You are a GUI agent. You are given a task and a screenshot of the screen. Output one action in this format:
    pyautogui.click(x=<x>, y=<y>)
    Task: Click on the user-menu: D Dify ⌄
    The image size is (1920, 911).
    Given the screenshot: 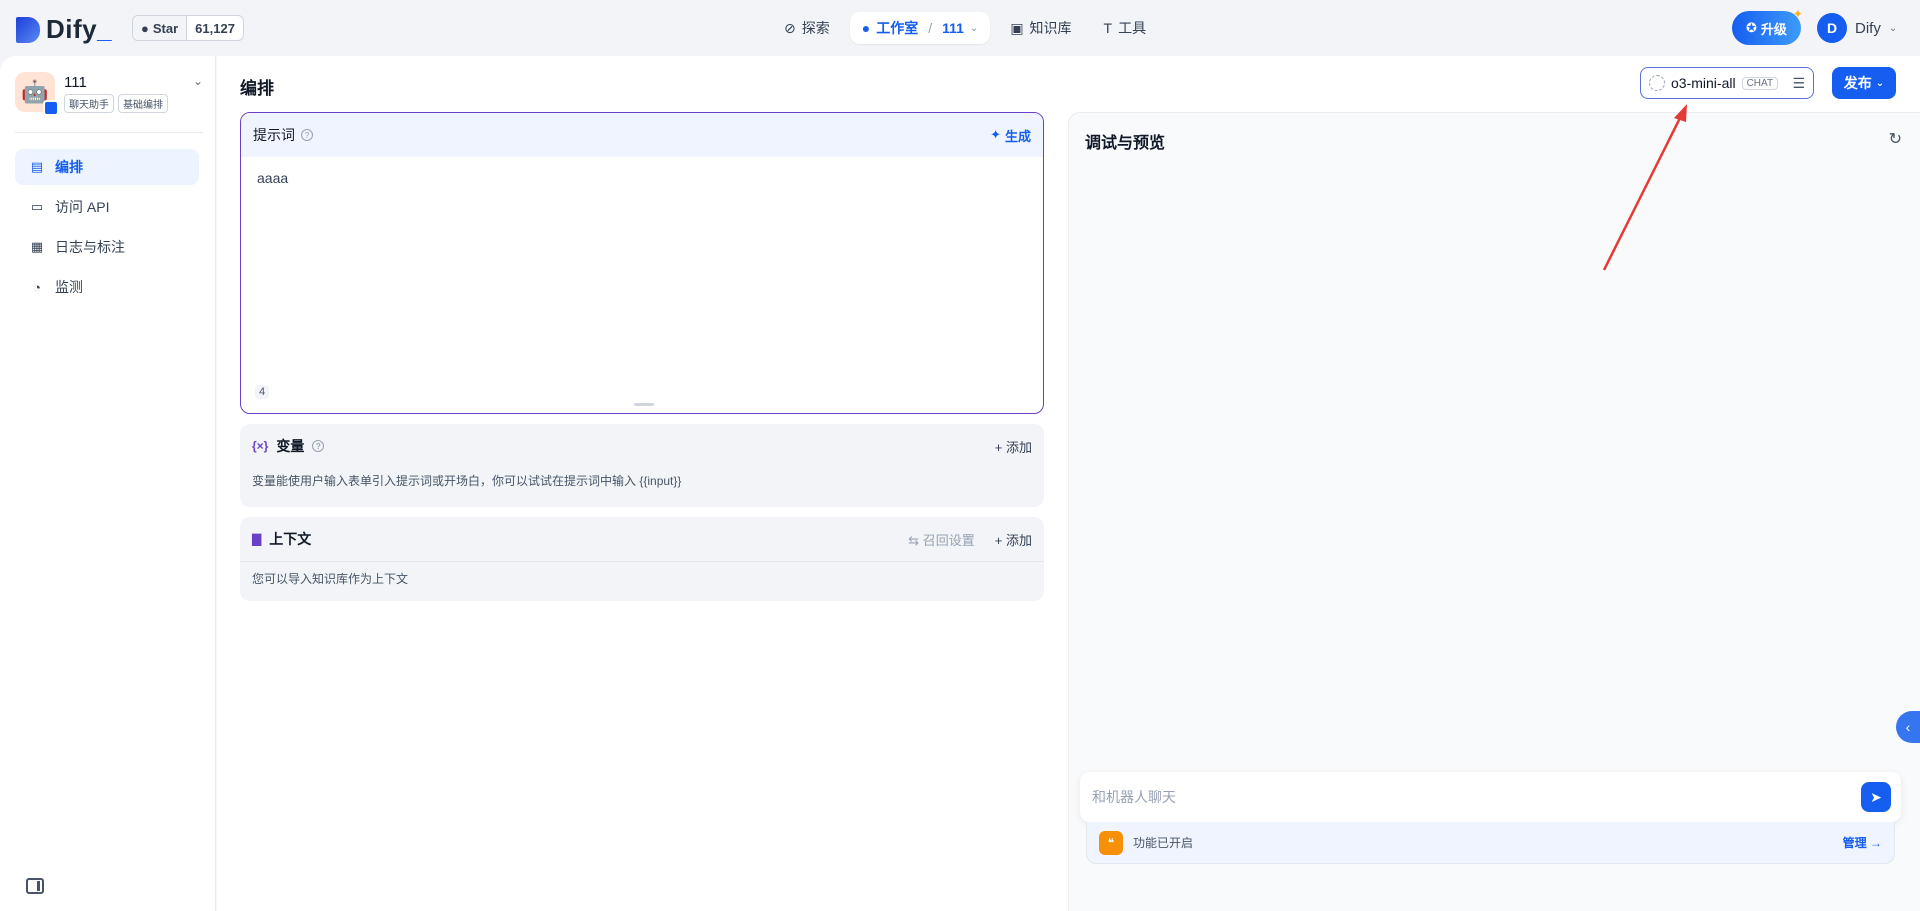 What is the action you would take?
    pyautogui.click(x=1857, y=28)
    